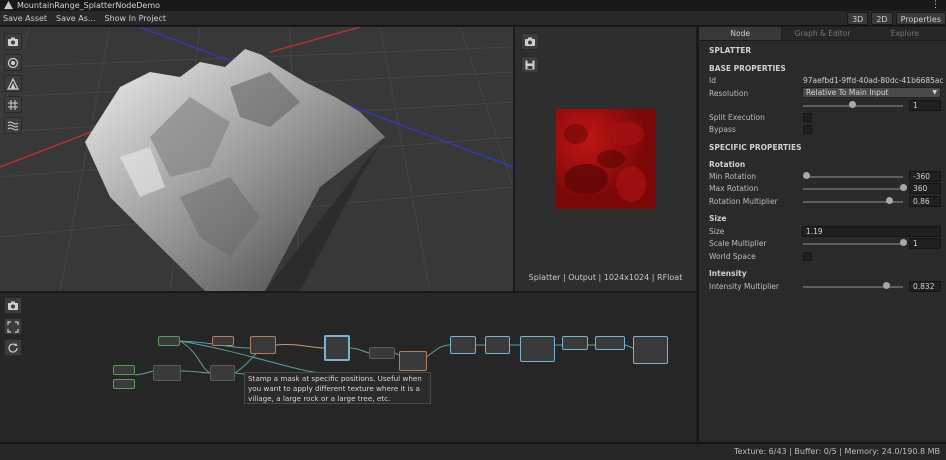  Describe the element at coordinates (728, 273) in the screenshot. I see `intensity-heading: Intensity` at that location.